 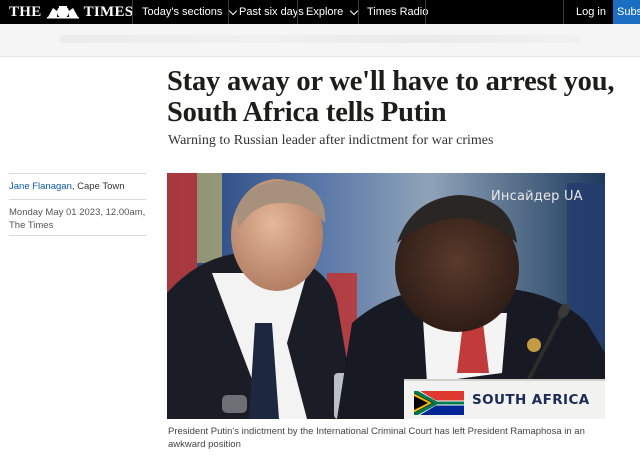 I want to click on times-logo: THE TIMES, so click(x=71, y=12).